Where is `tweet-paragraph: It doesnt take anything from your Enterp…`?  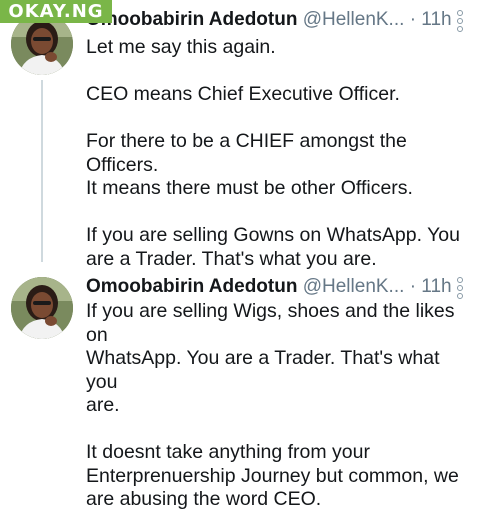 tweet-paragraph: It doesnt take anything from your Enterp… is located at coordinates (272, 475).